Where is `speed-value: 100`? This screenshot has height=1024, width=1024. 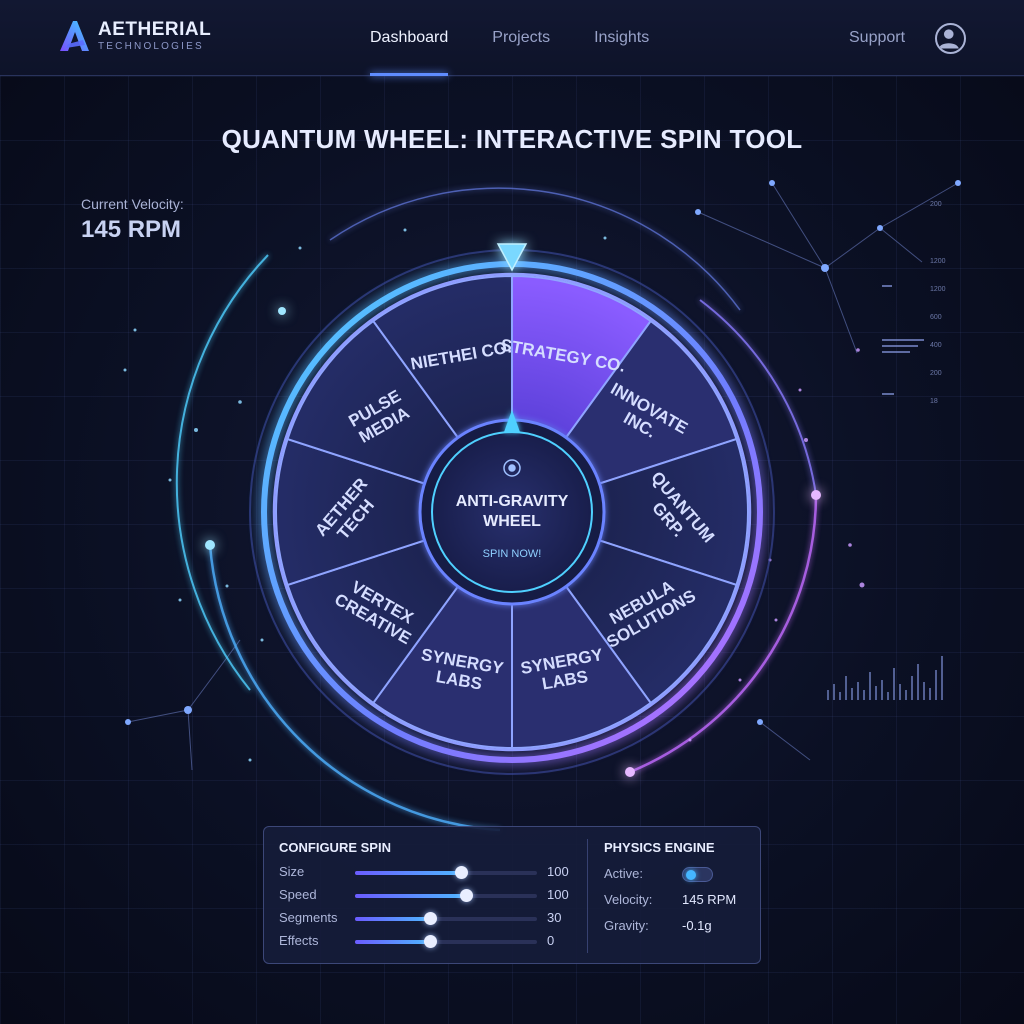
speed-value: 100 is located at coordinates (558, 894).